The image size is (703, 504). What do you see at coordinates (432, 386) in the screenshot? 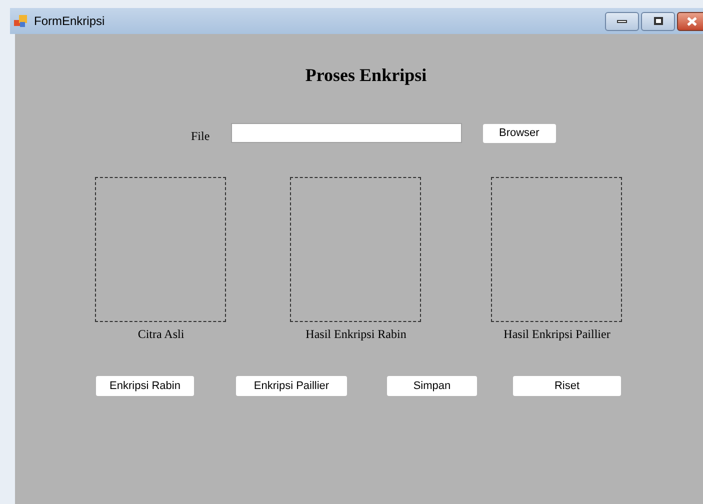
I see `action-button: Simpan` at bounding box center [432, 386].